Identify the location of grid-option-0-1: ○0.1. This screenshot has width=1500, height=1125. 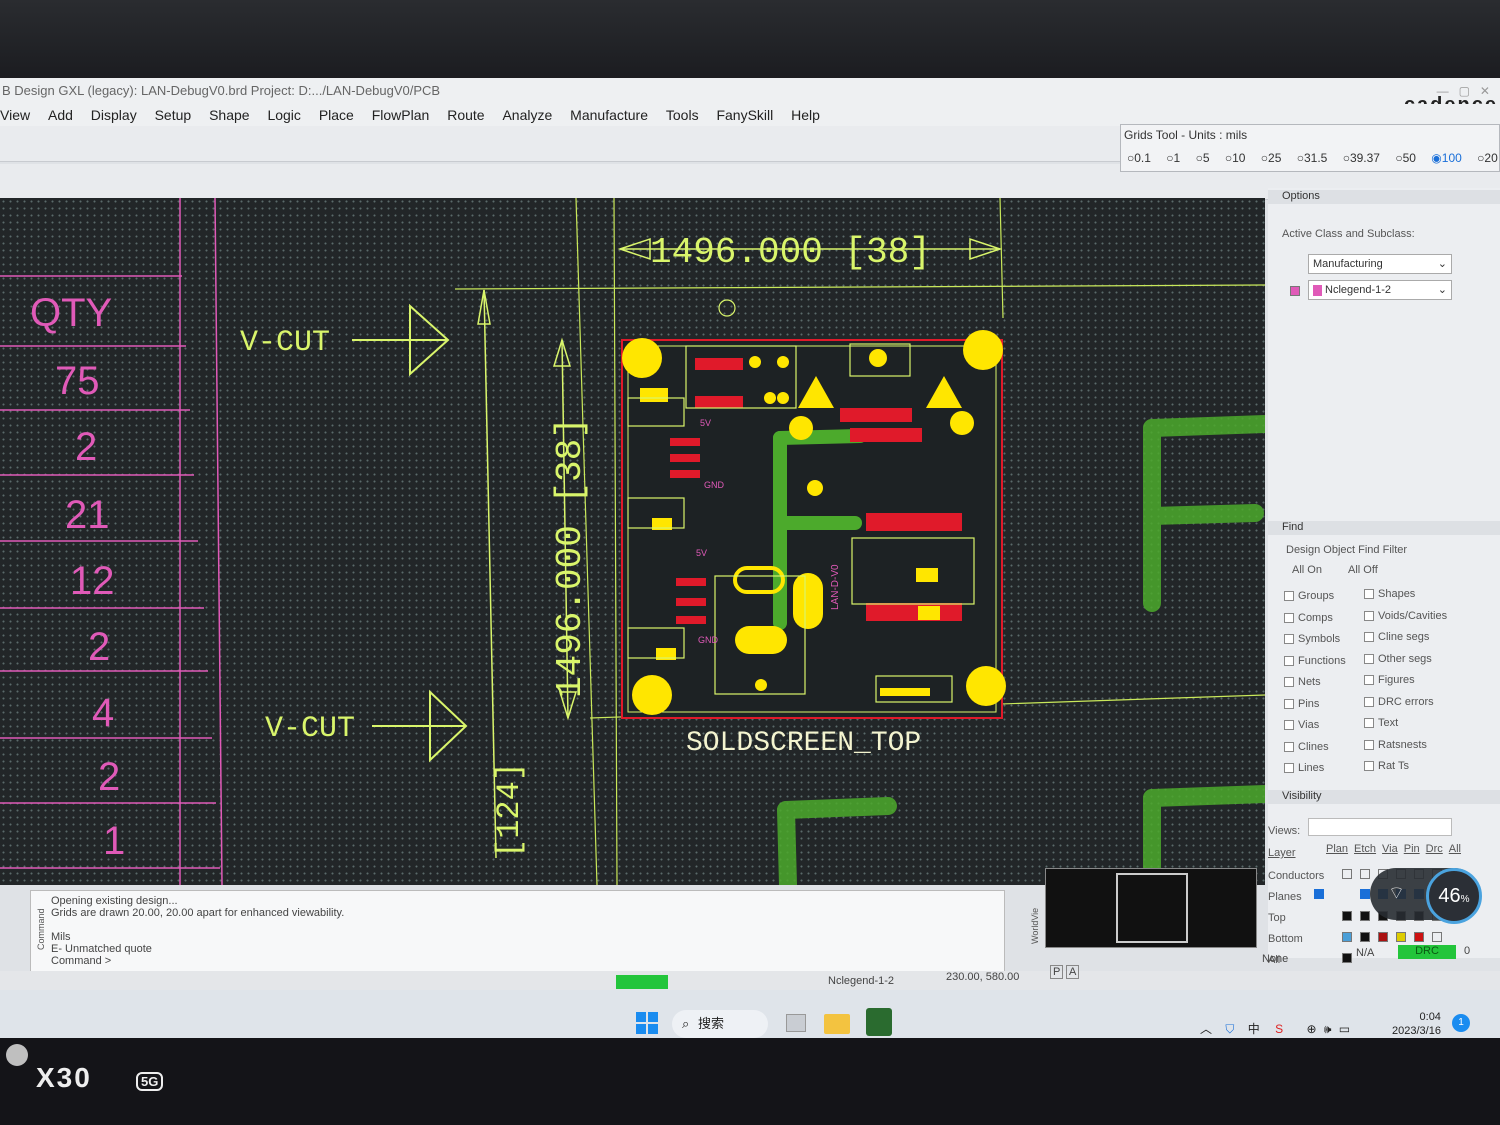
(1142, 158).